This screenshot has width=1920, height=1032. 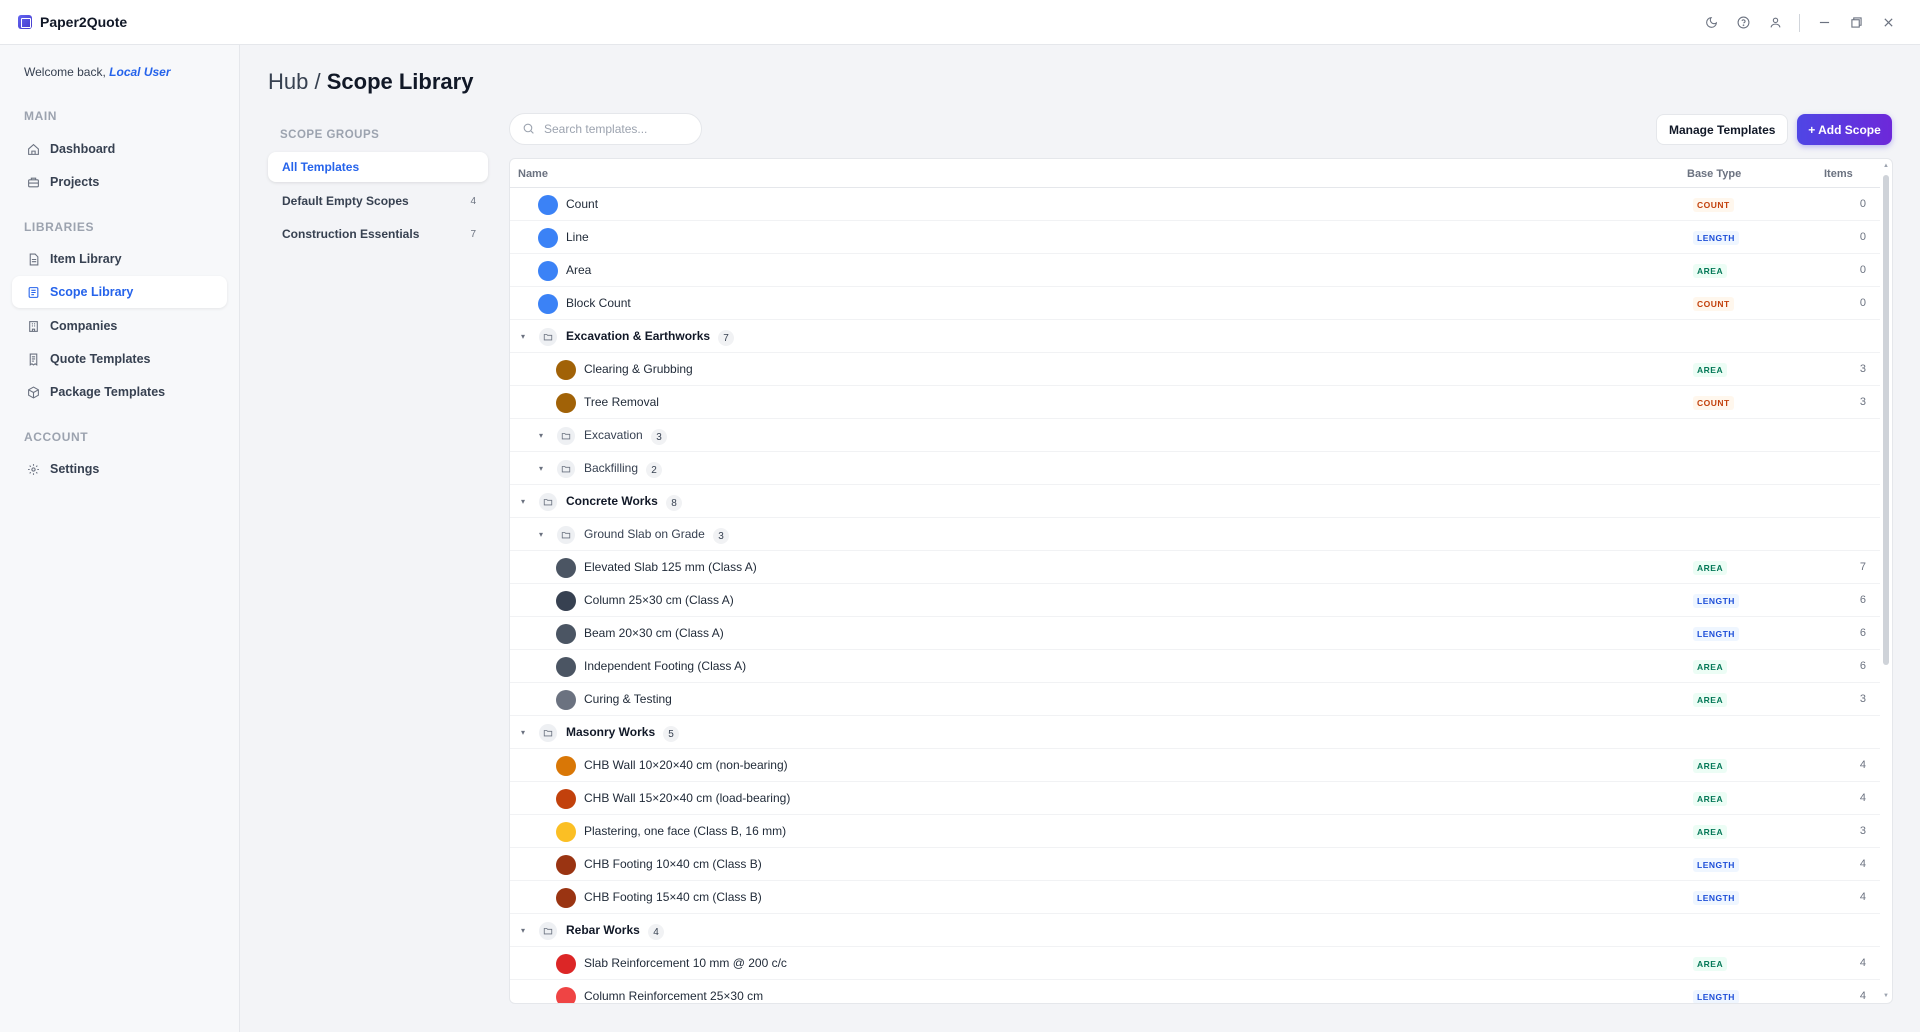 What do you see at coordinates (1195, 435) in the screenshot?
I see `subgroup-row: ▾ Excavation 3` at bounding box center [1195, 435].